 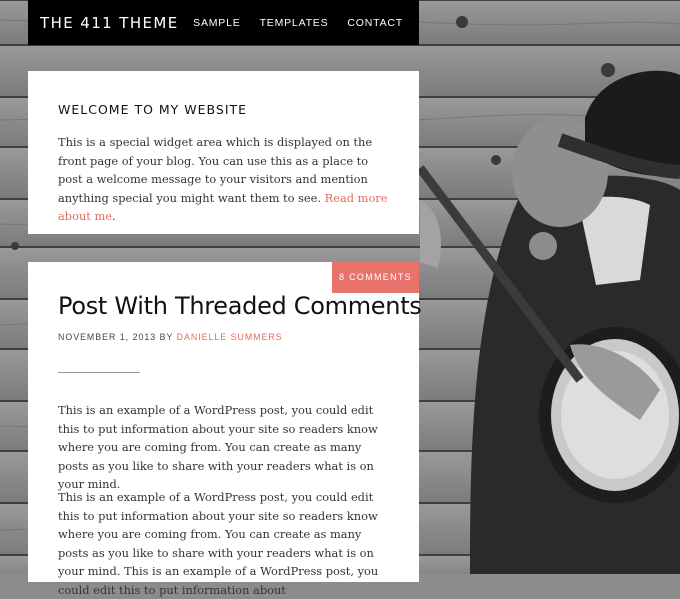 I want to click on widget-title: WELCOME TO MY WEBSITE, so click(x=153, y=109).